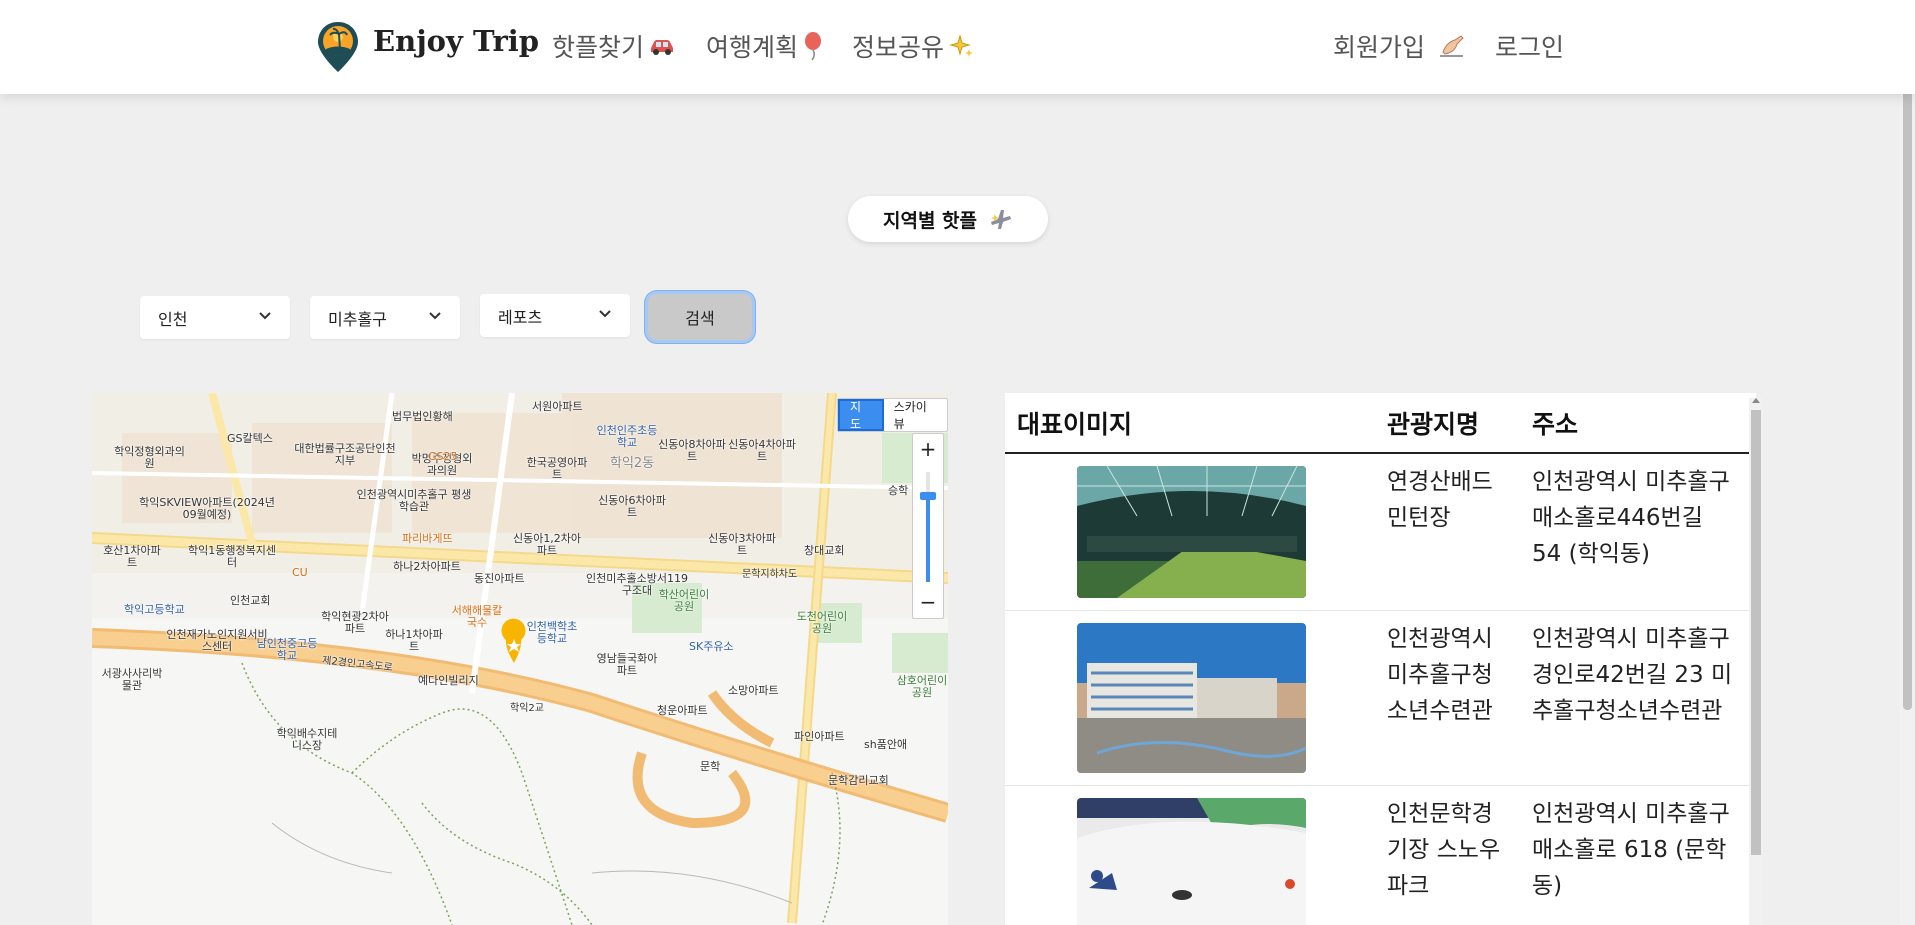 The height and width of the screenshot is (925, 1915). What do you see at coordinates (928, 603) in the screenshot?
I see `zoom-out-button: −` at bounding box center [928, 603].